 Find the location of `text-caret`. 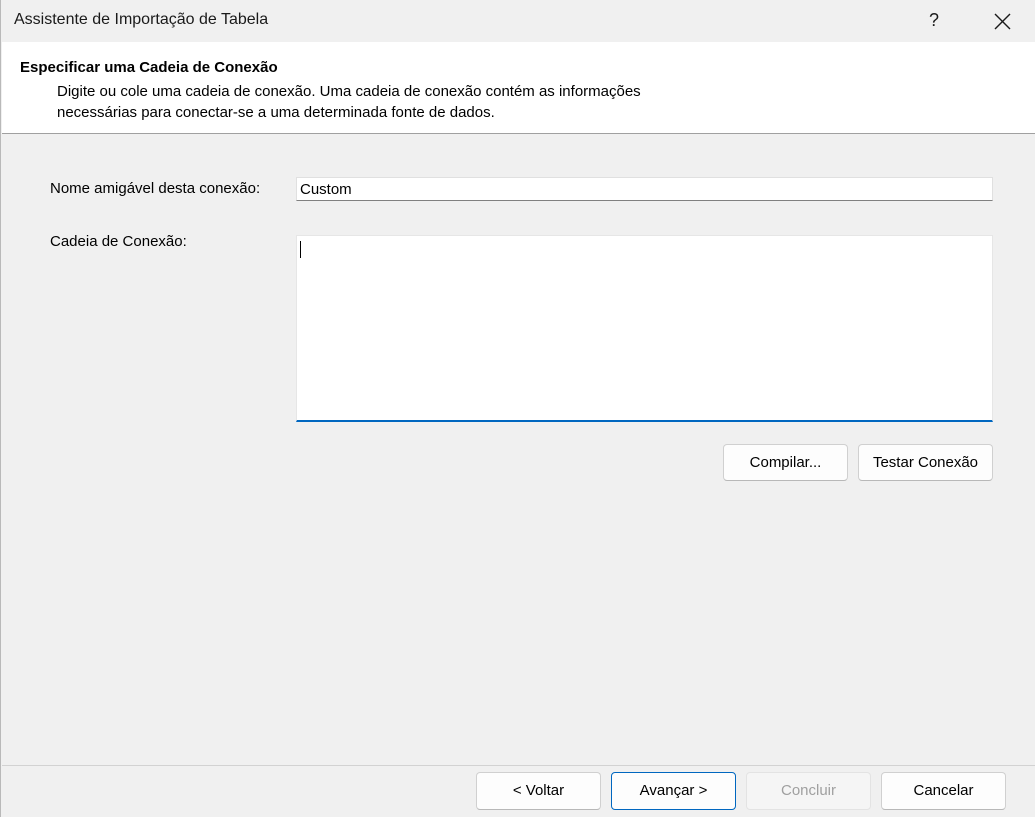

text-caret is located at coordinates (300, 249).